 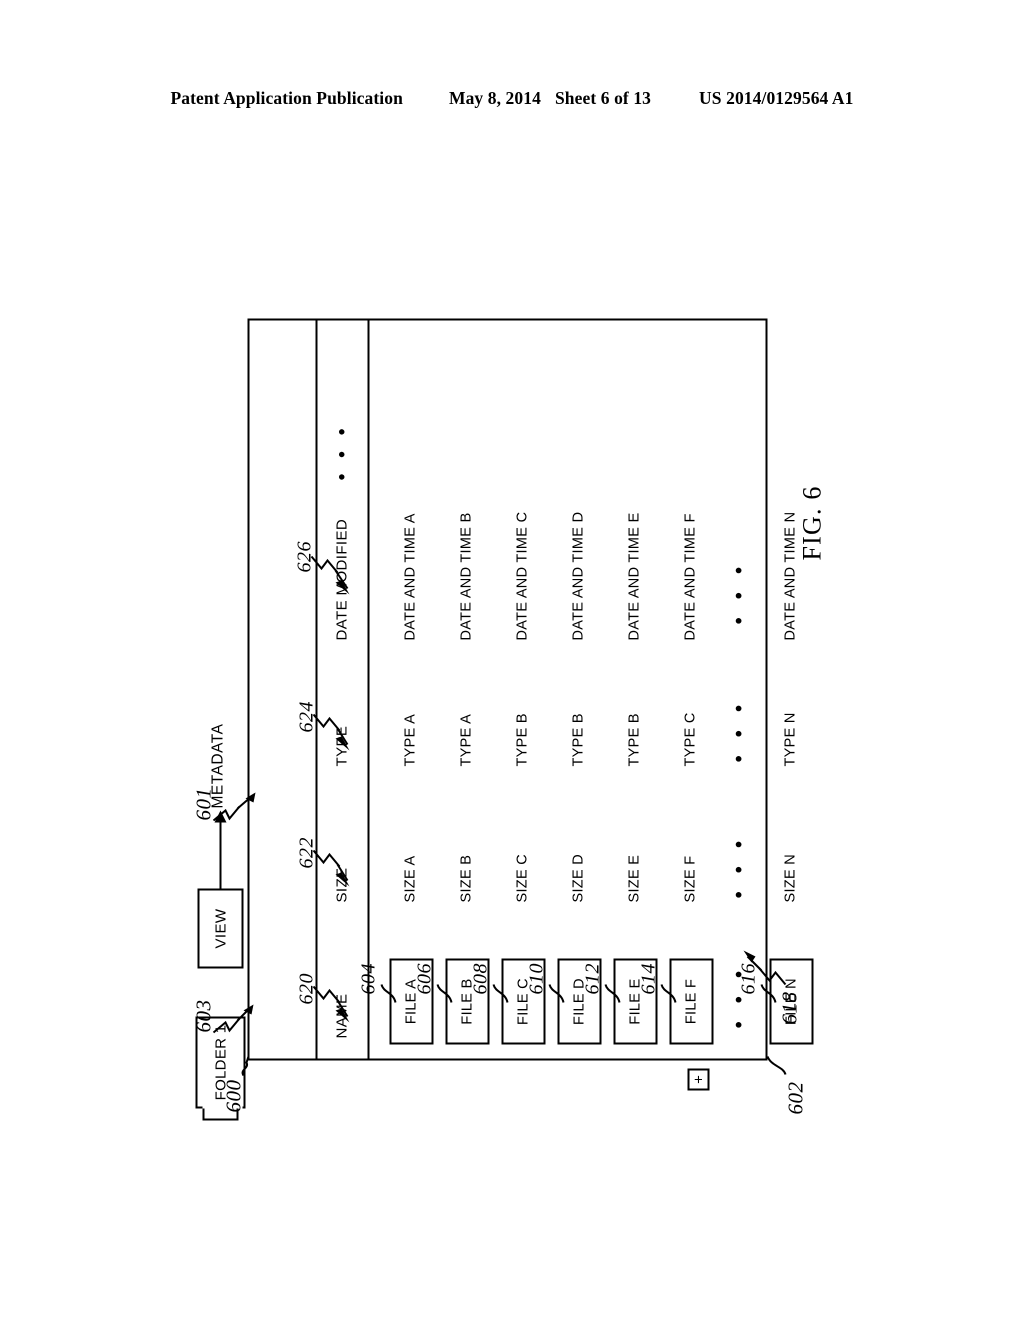 What do you see at coordinates (220, 928) in the screenshot?
I see `view-button: VIEW` at bounding box center [220, 928].